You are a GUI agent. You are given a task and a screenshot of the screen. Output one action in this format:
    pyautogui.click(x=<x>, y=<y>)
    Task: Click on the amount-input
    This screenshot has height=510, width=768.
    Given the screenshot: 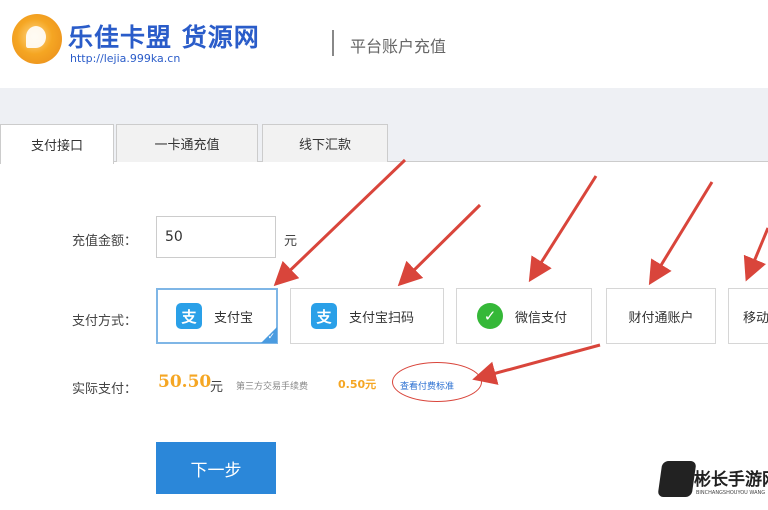 What is the action you would take?
    pyautogui.click(x=216, y=237)
    